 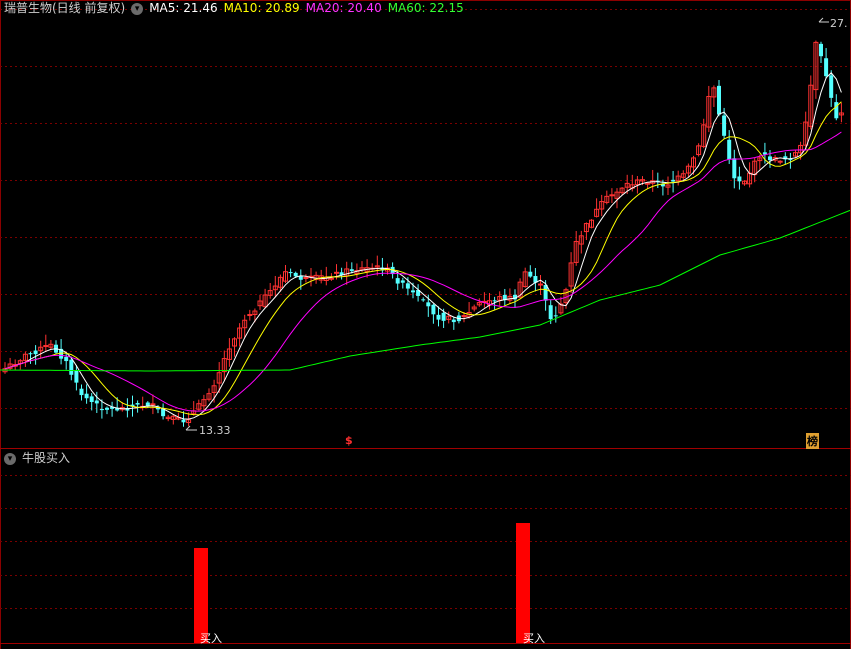 I want to click on stock-title: 瑞普生物(日线 前复权), so click(x=65, y=8).